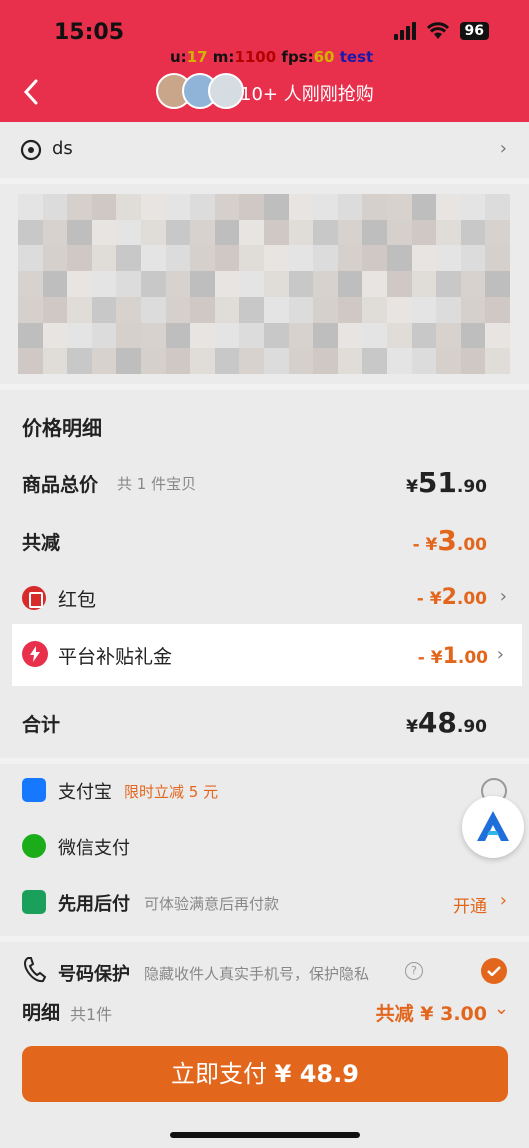 The width and height of the screenshot is (529, 1148). I want to click on avatar, so click(226, 91).